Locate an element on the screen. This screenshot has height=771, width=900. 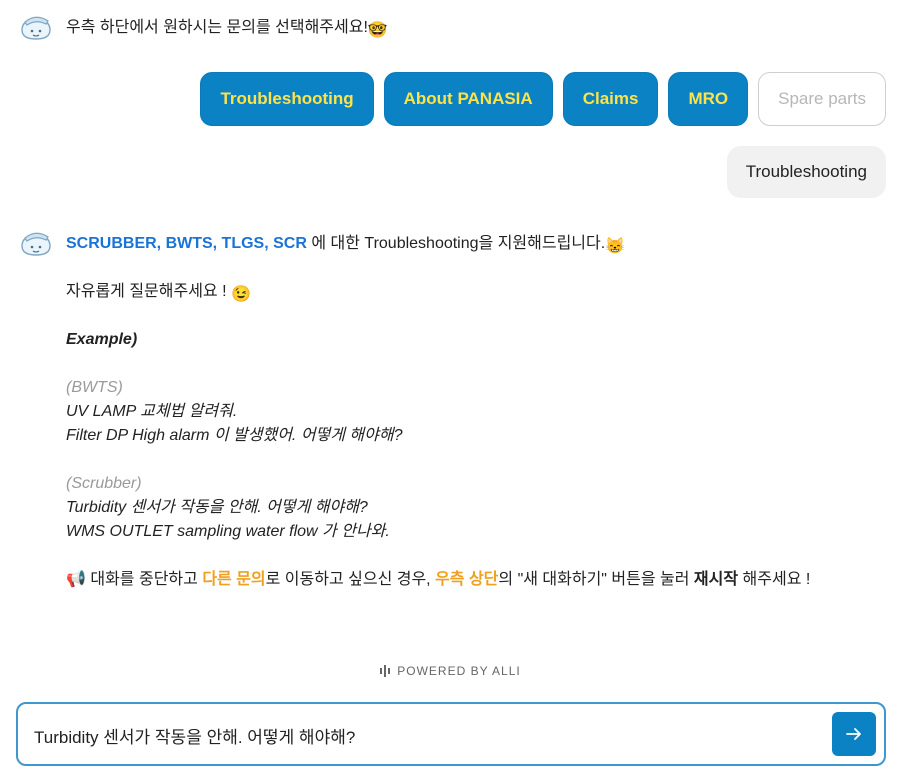
intro-message: 우측 하단에서 원하시는 문의를 선택해주세요!🤓 is located at coordinates (227, 29).